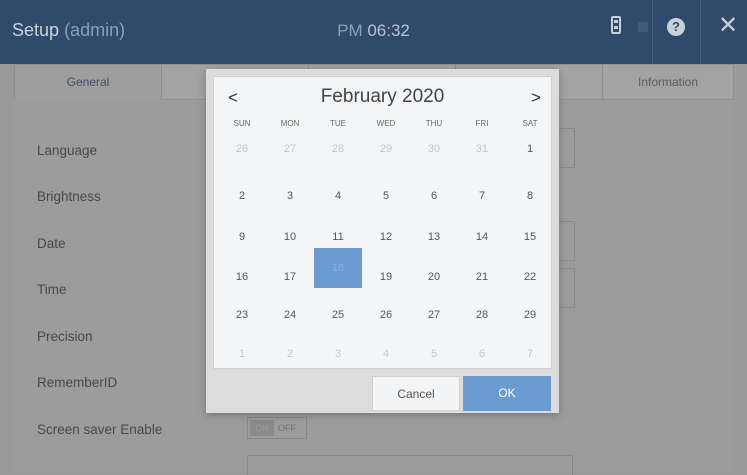  What do you see at coordinates (728, 26) in the screenshot?
I see `close-icon: ✕` at bounding box center [728, 26].